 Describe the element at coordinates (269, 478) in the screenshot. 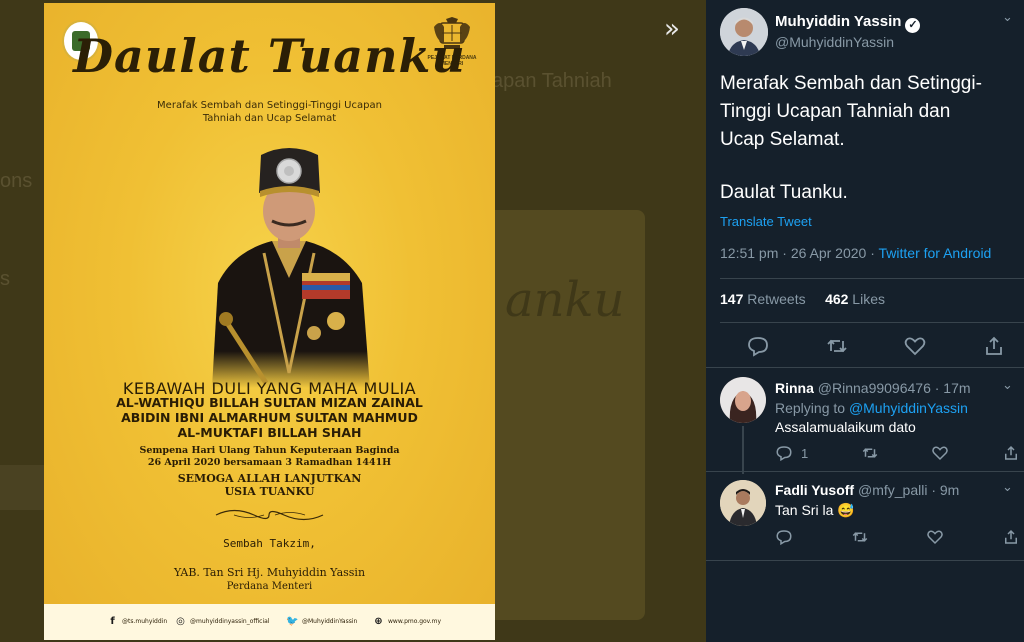

I see `poster-prayer-line: SEMOGA ALLAH LANJUTKAN` at that location.